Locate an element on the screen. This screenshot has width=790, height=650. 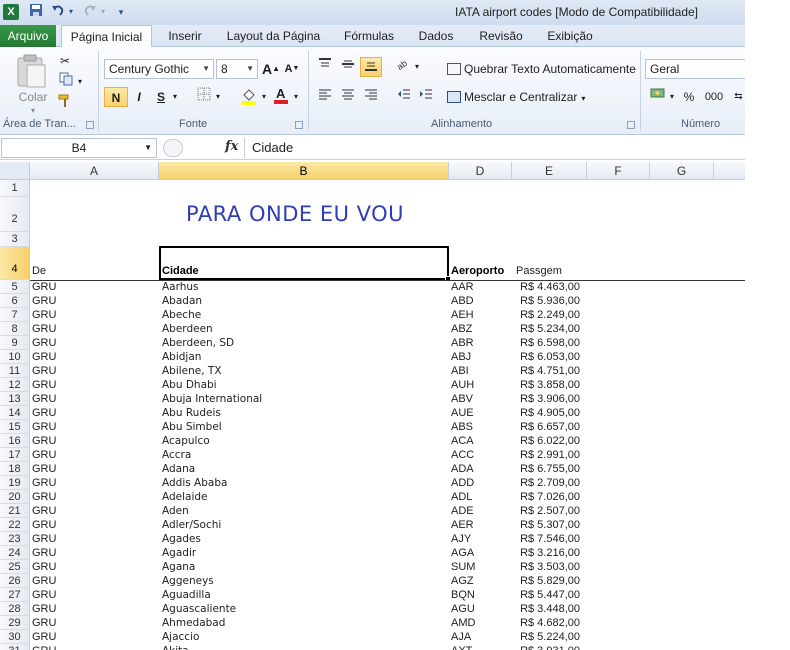
row-header: 15 is located at coordinates (15, 427).